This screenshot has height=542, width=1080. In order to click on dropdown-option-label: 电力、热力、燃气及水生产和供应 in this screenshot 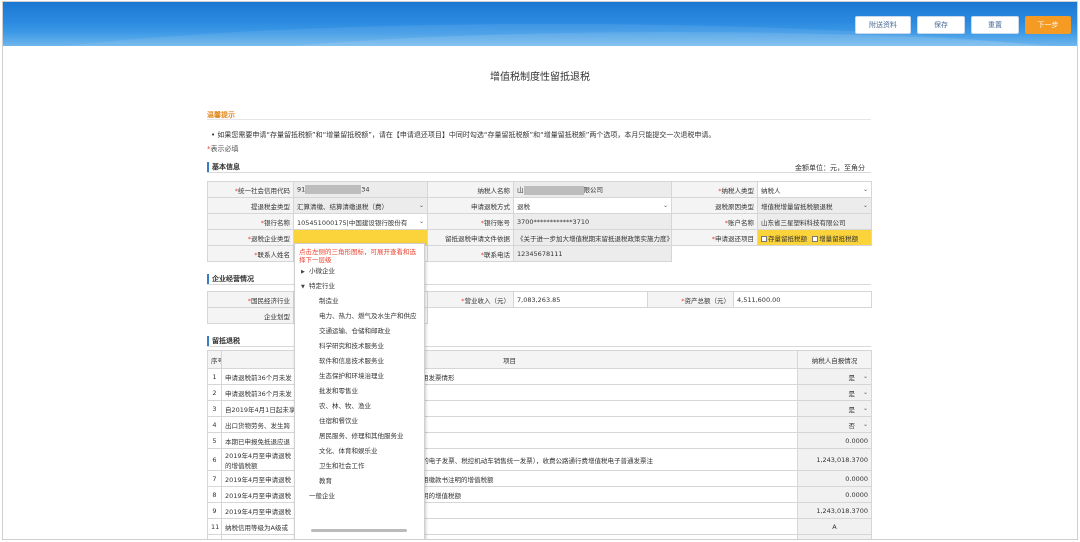, I will do `click(368, 316)`.